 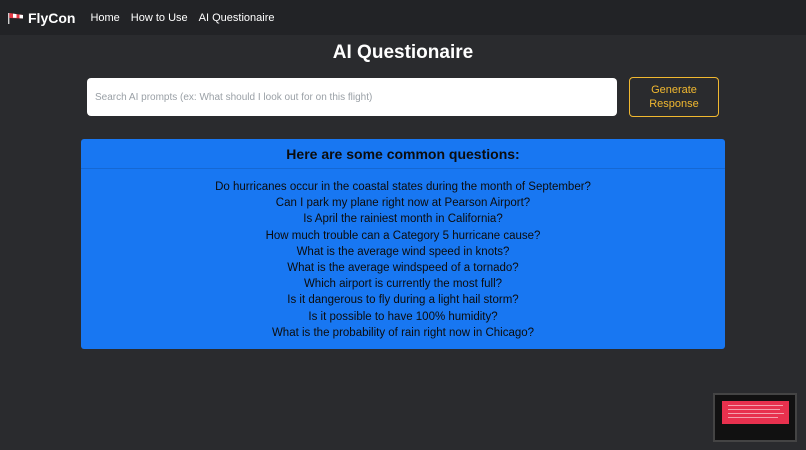 I want to click on navbar: FlyCon Home How to Use AI Questionaire, so click(x=403, y=17).